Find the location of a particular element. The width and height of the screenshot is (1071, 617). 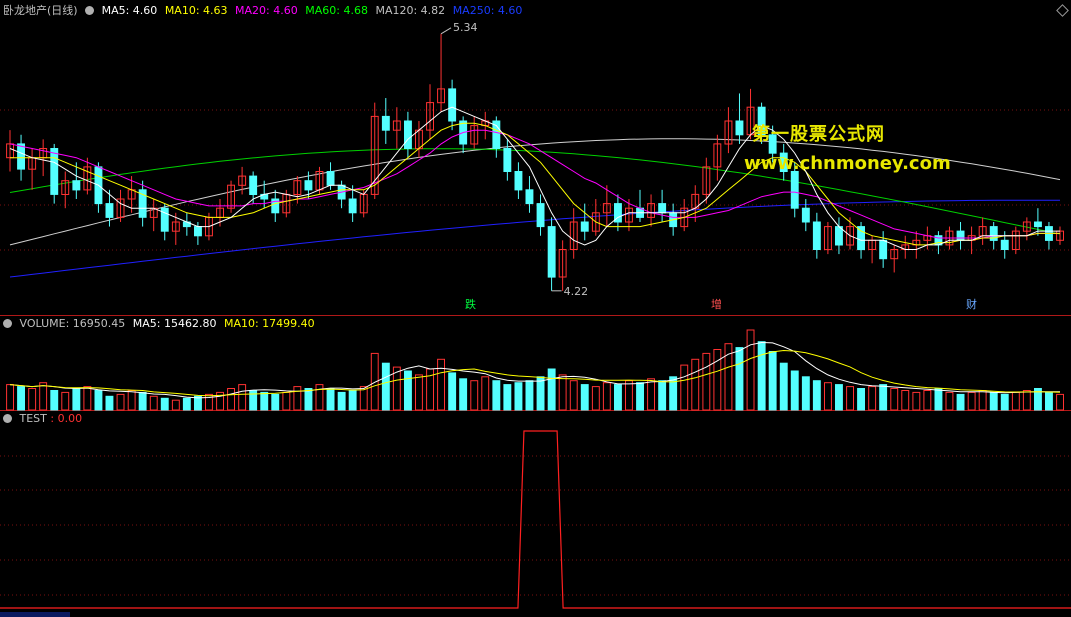

high-marker-line is located at coordinates (446, 31).